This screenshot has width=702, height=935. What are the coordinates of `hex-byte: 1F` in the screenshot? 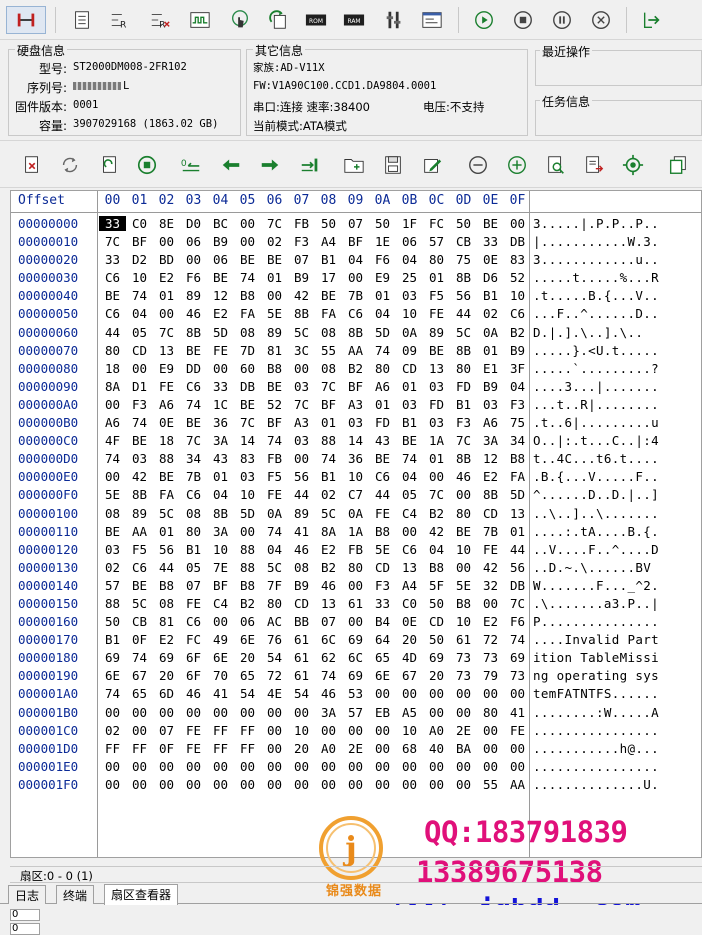 It's located at (409, 223).